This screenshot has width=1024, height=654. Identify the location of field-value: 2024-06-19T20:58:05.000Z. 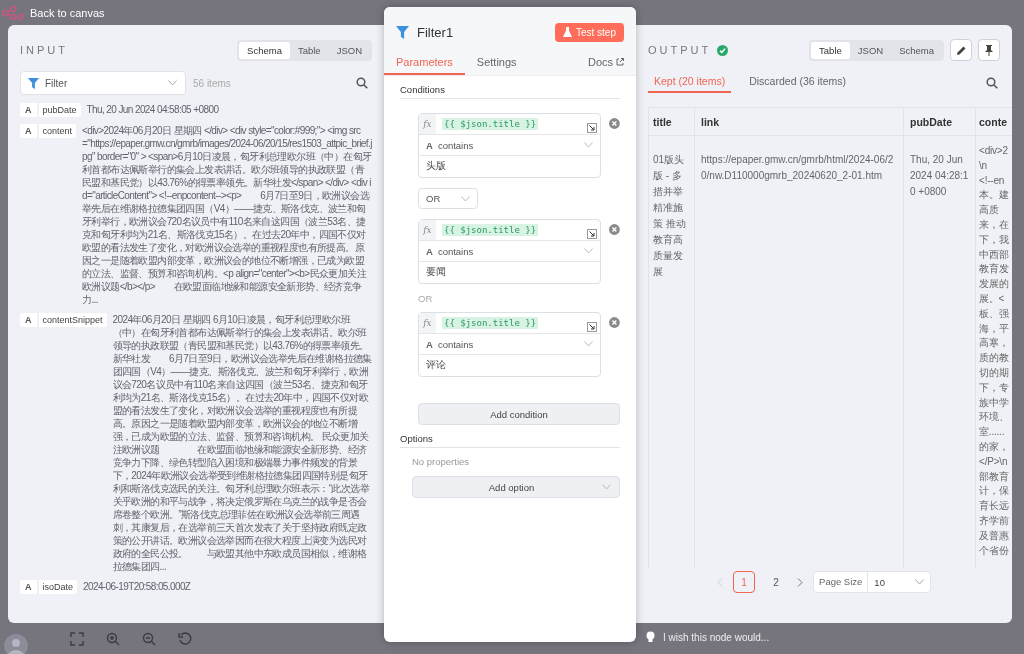
(137, 586).